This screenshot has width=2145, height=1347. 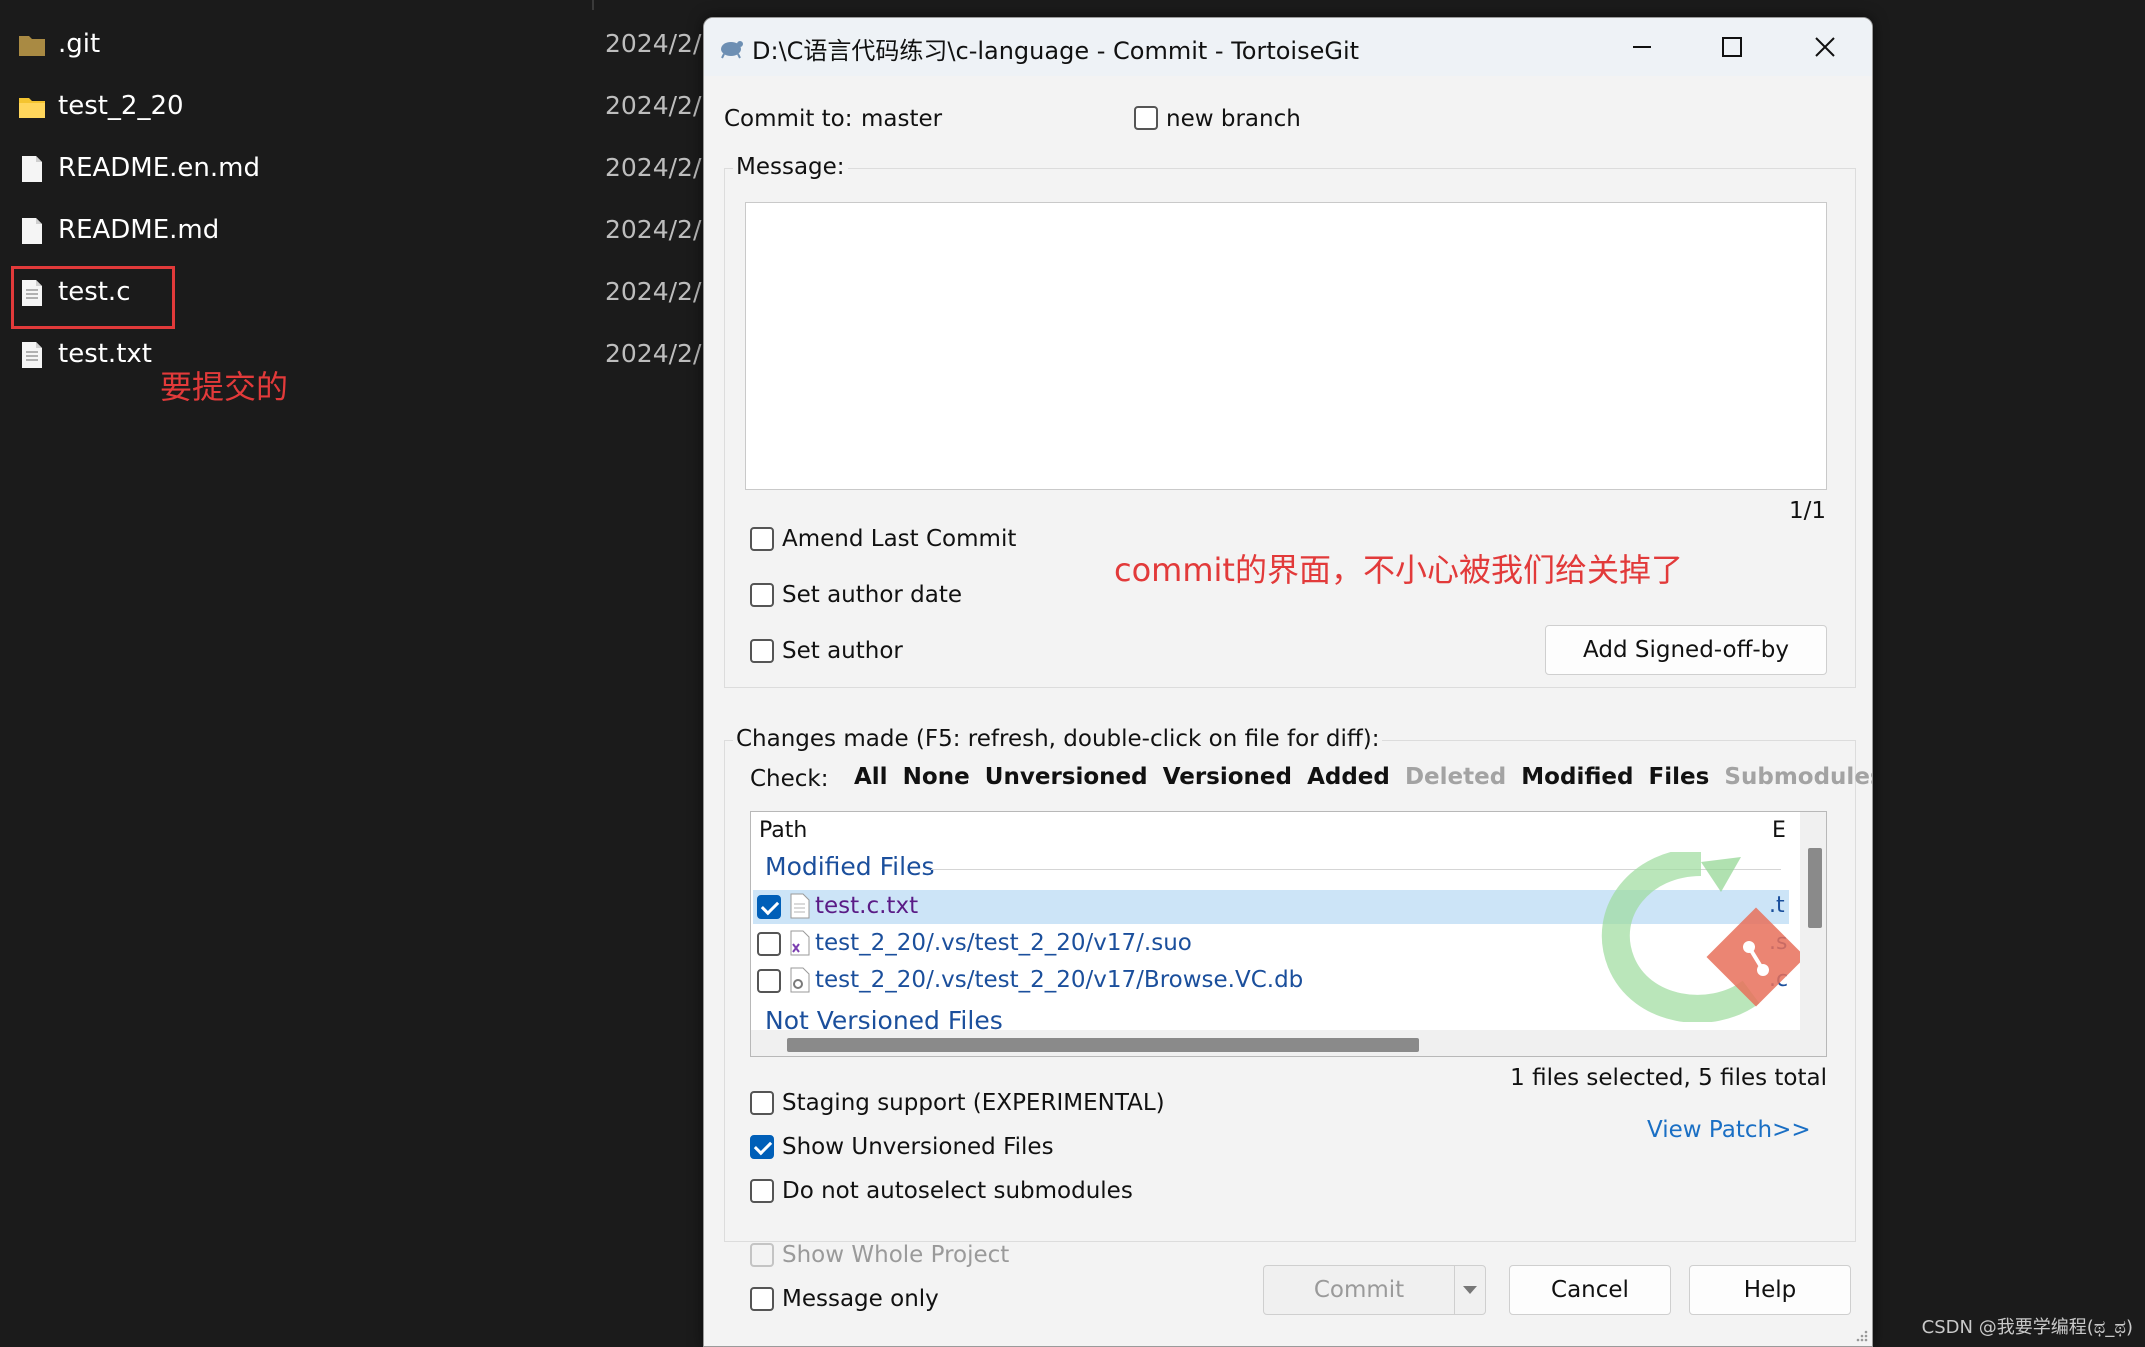 What do you see at coordinates (1066, 777) in the screenshot?
I see `filter-unversioned-link: Unversioned` at bounding box center [1066, 777].